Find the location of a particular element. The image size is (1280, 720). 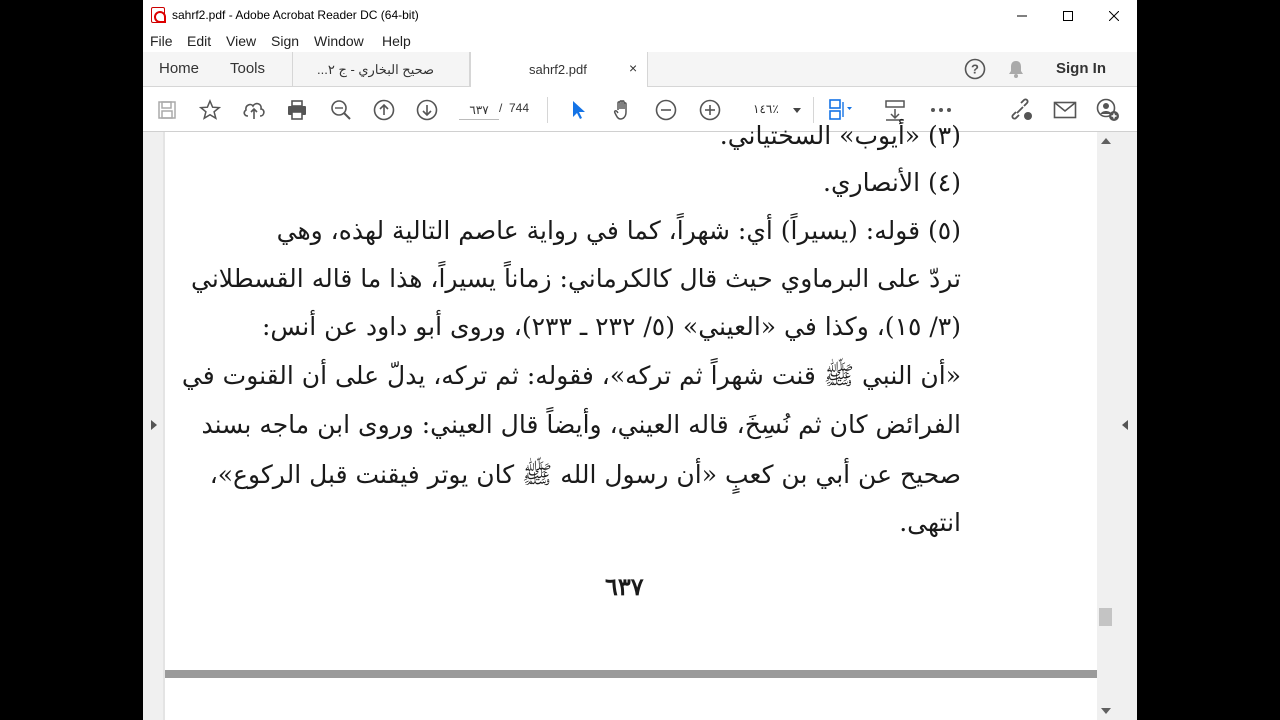

close-window-button is located at coordinates (1114, 15).